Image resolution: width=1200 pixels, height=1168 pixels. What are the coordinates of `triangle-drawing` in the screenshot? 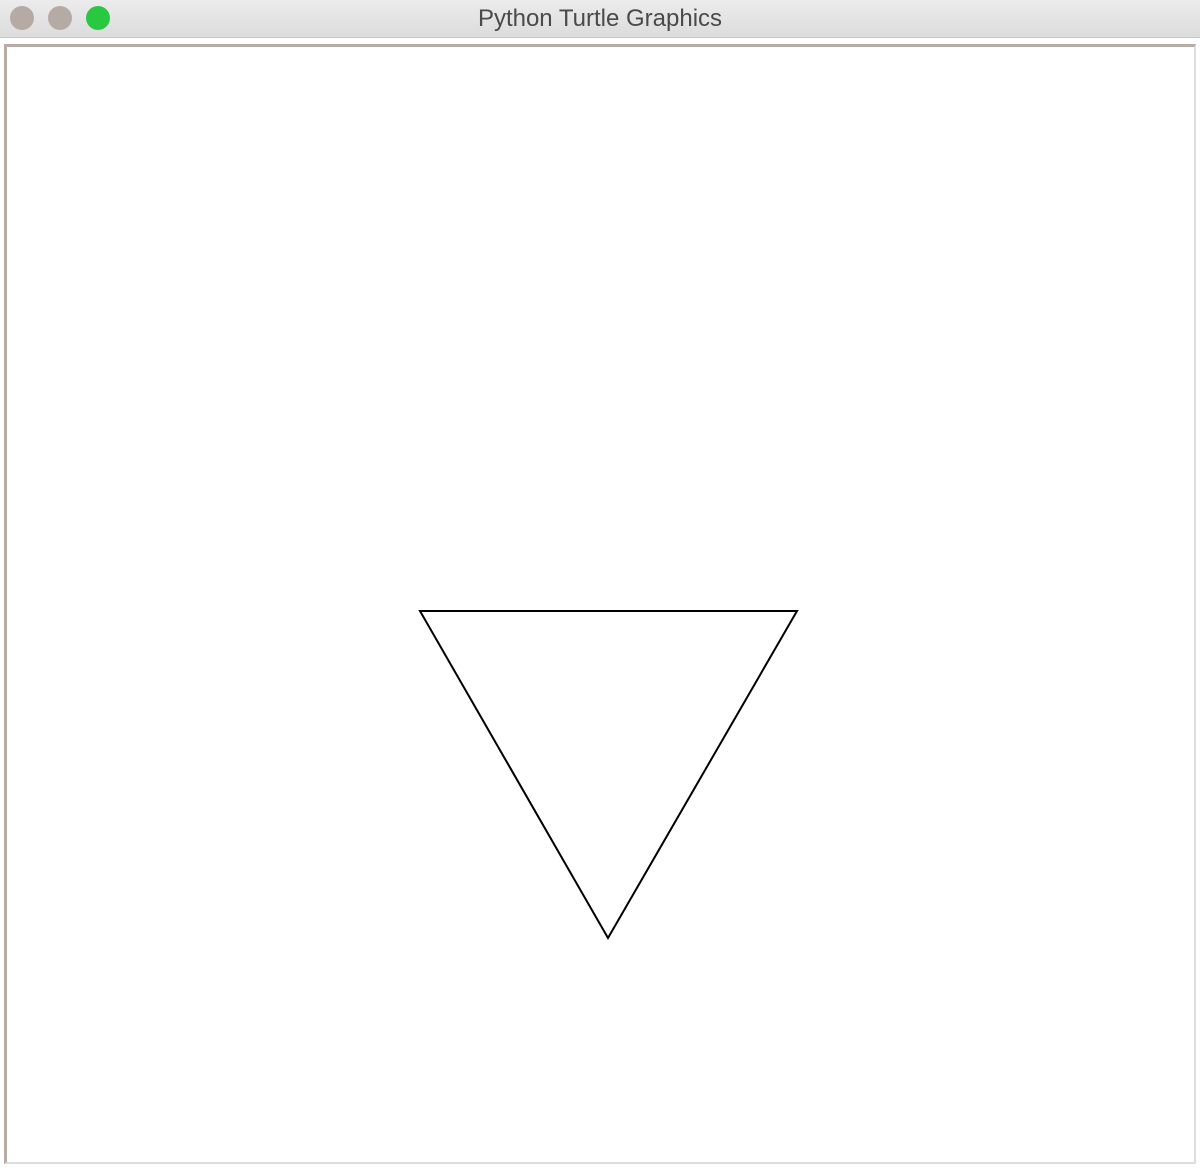 It's located at (608, 775).